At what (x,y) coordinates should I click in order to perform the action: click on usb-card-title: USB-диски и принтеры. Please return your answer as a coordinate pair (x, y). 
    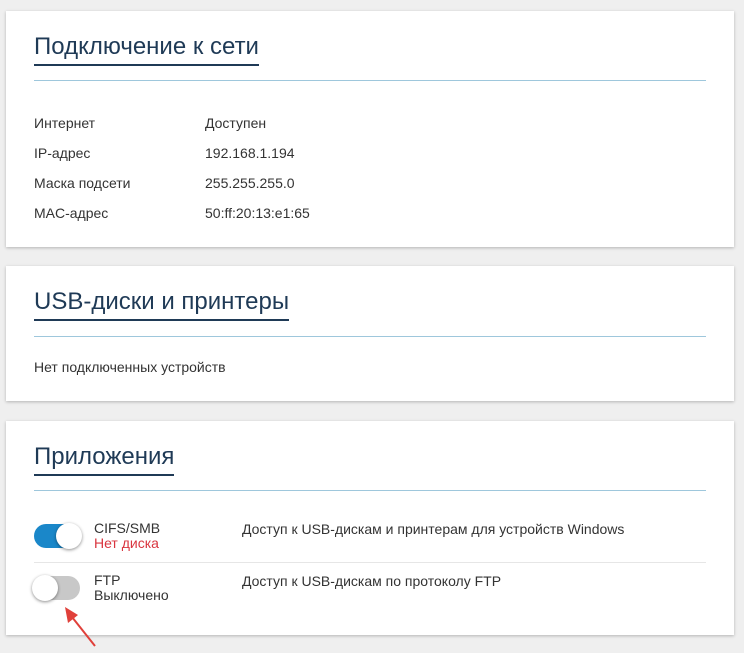
    Looking at the image, I should click on (162, 304).